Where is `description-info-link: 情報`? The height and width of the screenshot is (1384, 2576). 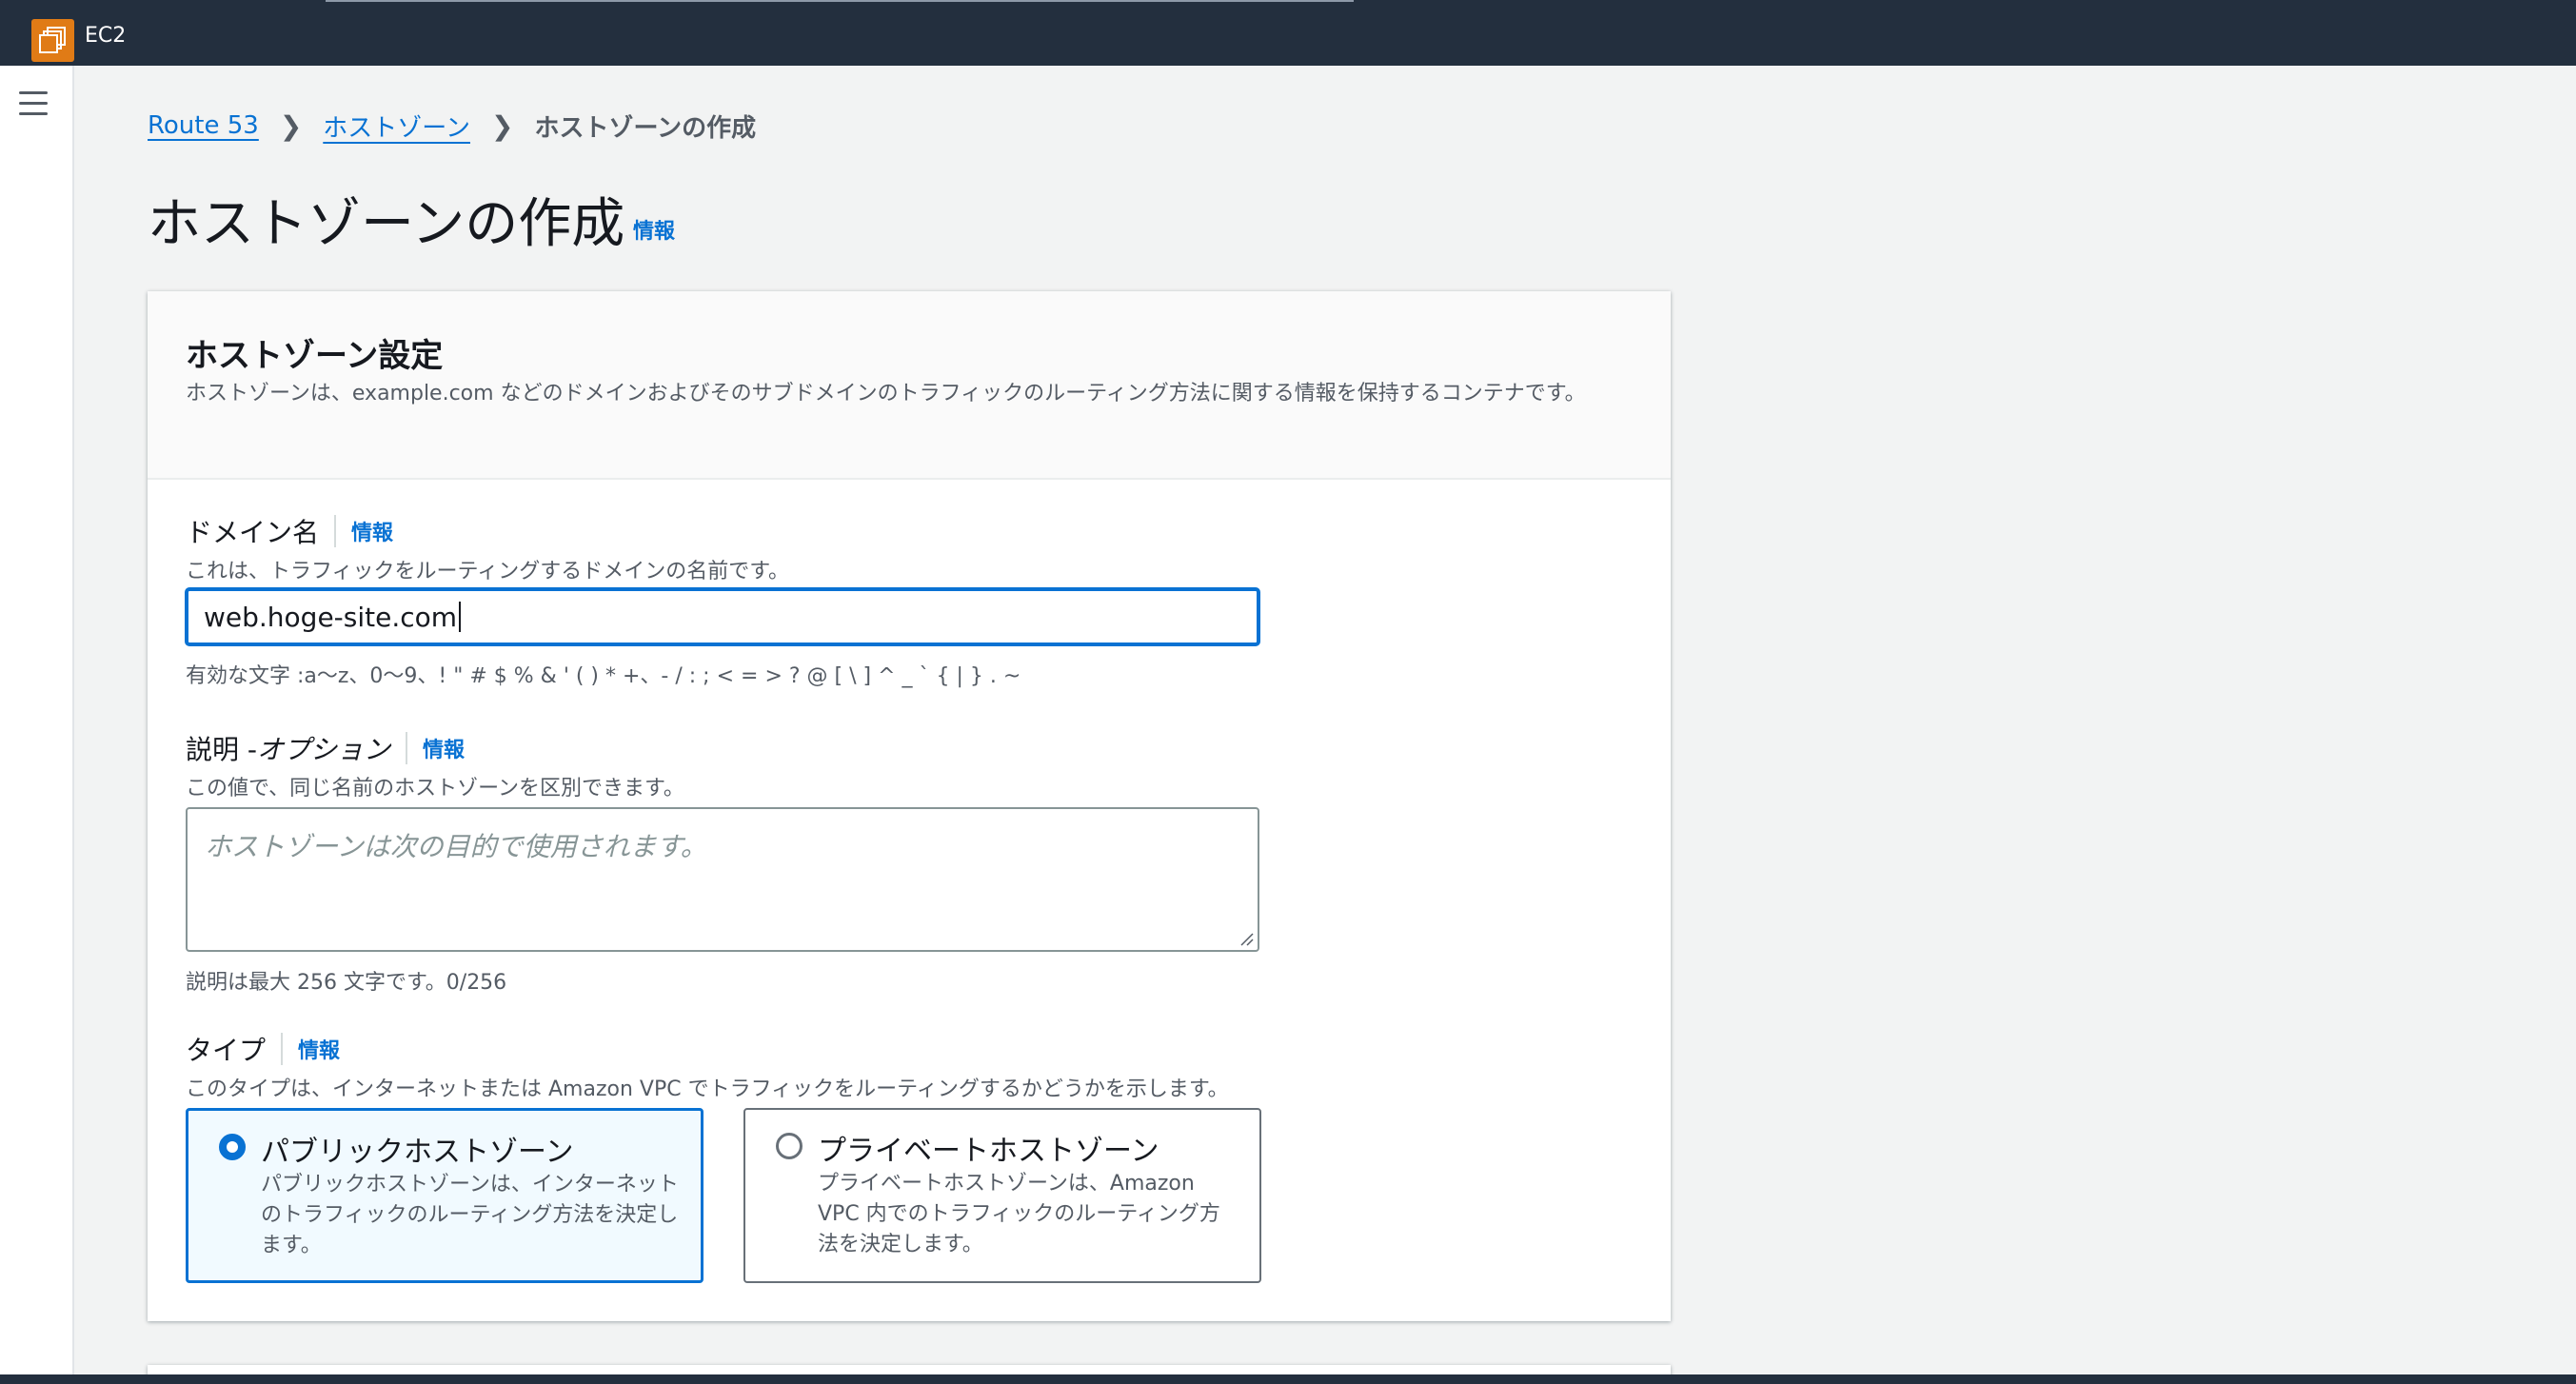
description-info-link: 情報 is located at coordinates (444, 748).